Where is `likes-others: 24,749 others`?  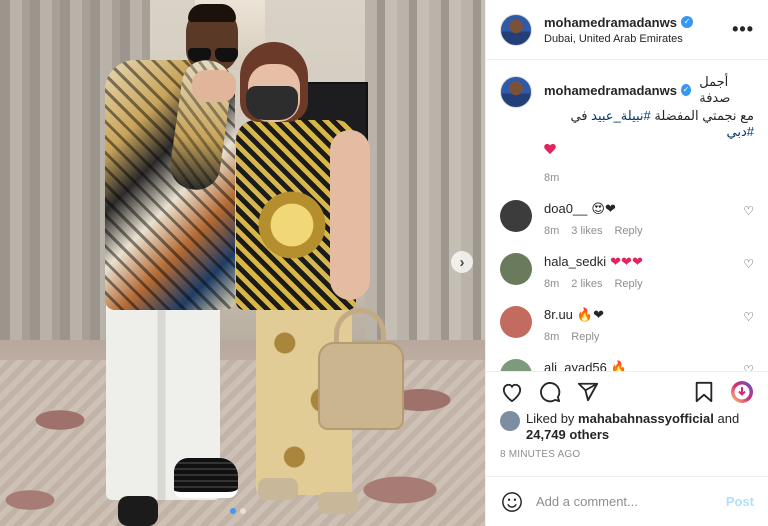
likes-others: 24,749 others is located at coordinates (567, 434).